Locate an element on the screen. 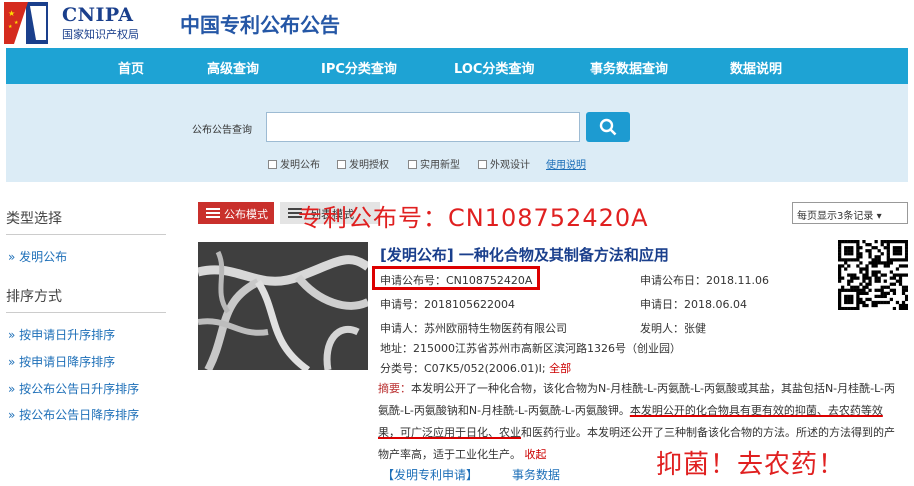 The image size is (914, 486). checkbox-utility-model: 实用新型 is located at coordinates (434, 163).